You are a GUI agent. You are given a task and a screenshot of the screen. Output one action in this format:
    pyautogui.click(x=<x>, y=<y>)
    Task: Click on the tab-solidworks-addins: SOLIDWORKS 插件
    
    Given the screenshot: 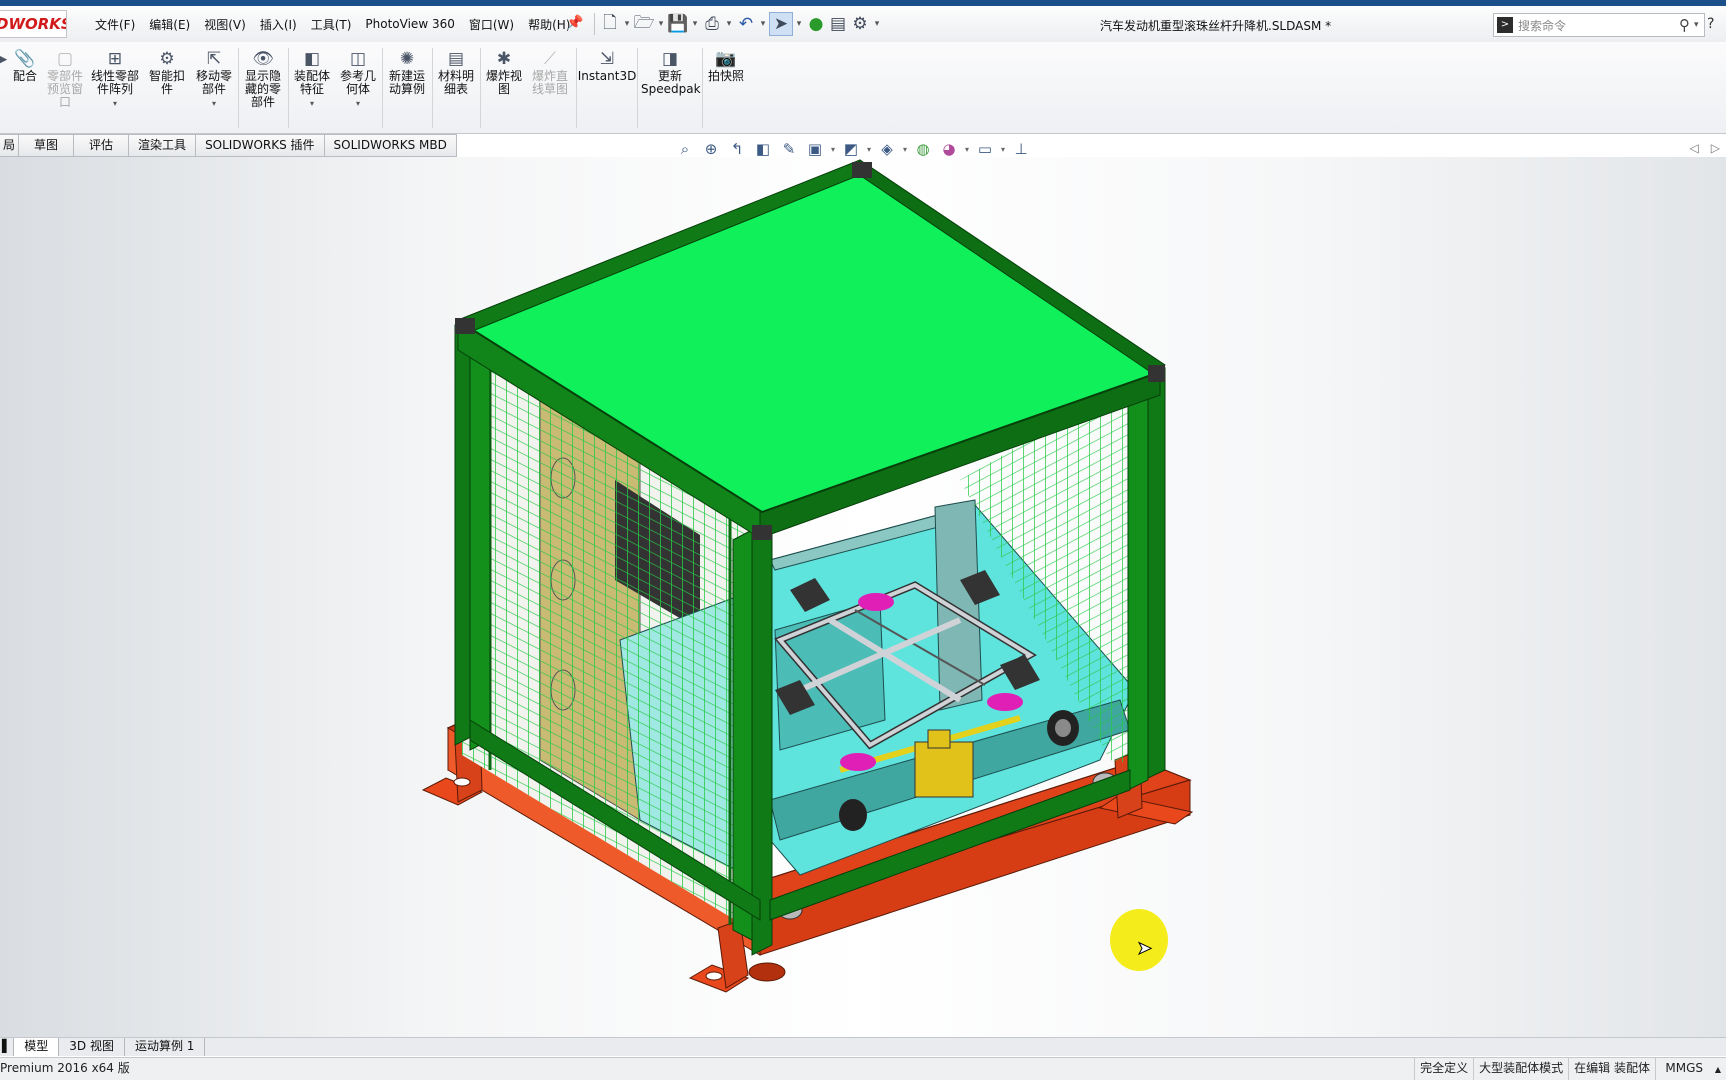 What is the action you would take?
    pyautogui.click(x=260, y=145)
    